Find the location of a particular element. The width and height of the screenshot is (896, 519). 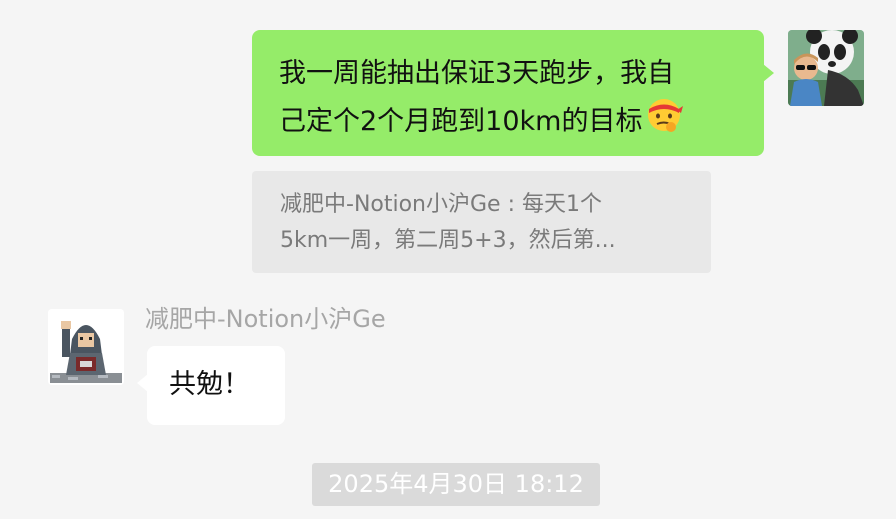

headband-thinking-emoji-icon is located at coordinates (666, 115).